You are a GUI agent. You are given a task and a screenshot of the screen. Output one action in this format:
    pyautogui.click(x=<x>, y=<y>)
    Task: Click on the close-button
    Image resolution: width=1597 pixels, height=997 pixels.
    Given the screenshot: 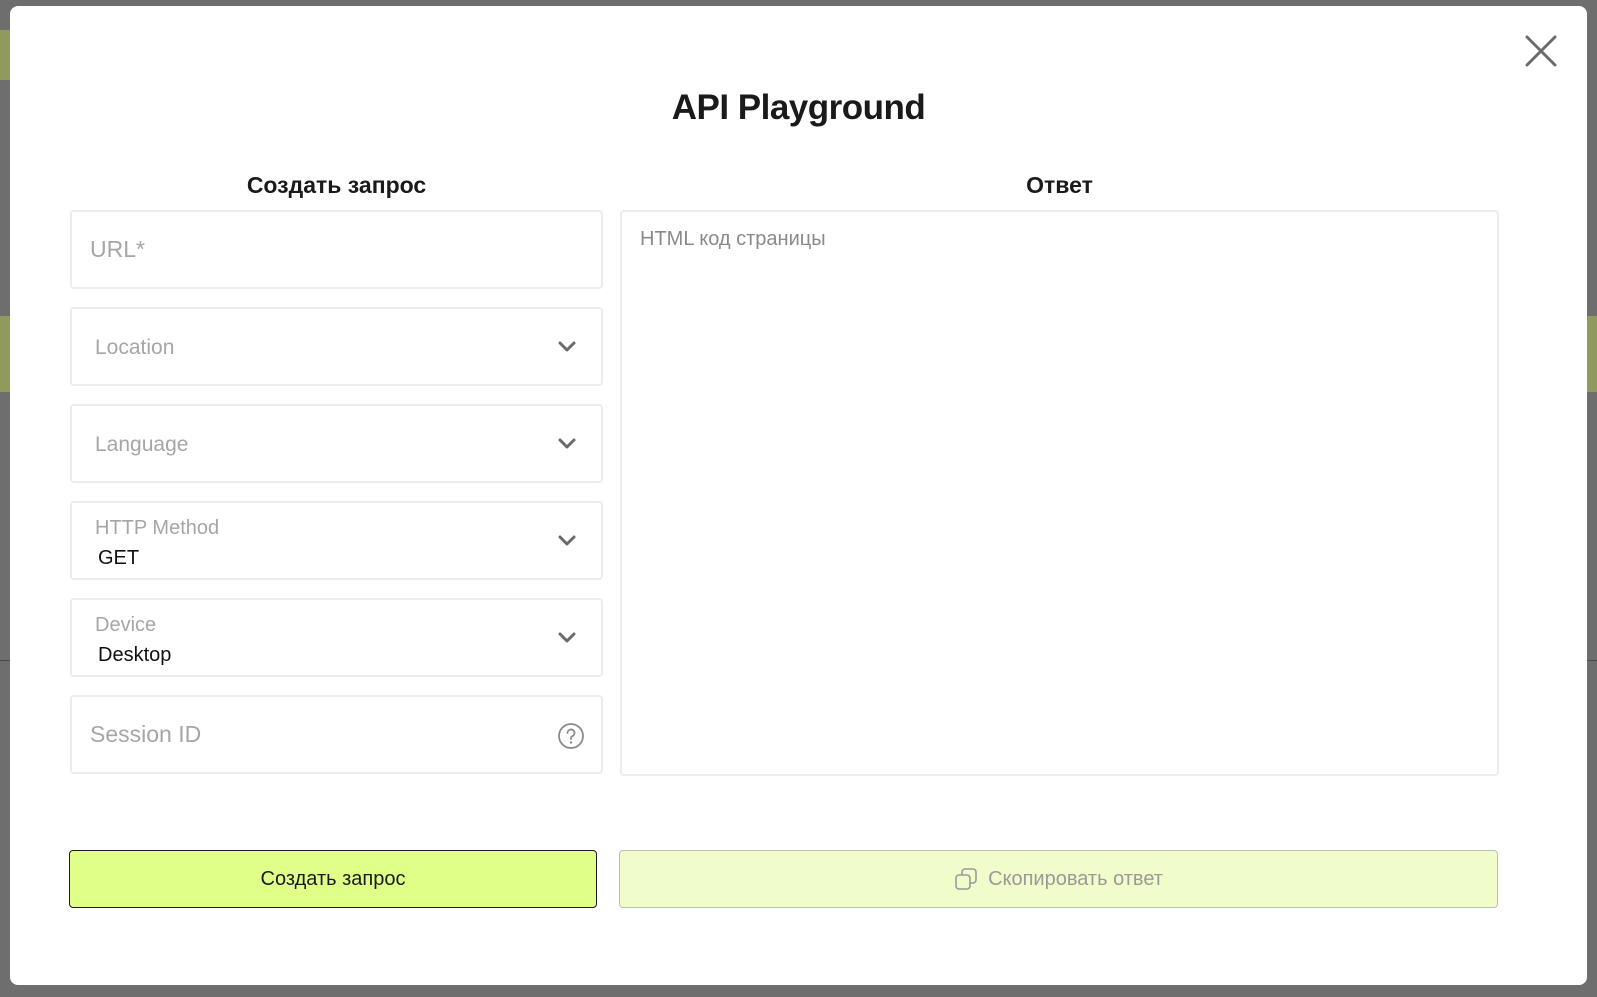 What is the action you would take?
    pyautogui.click(x=1541, y=51)
    